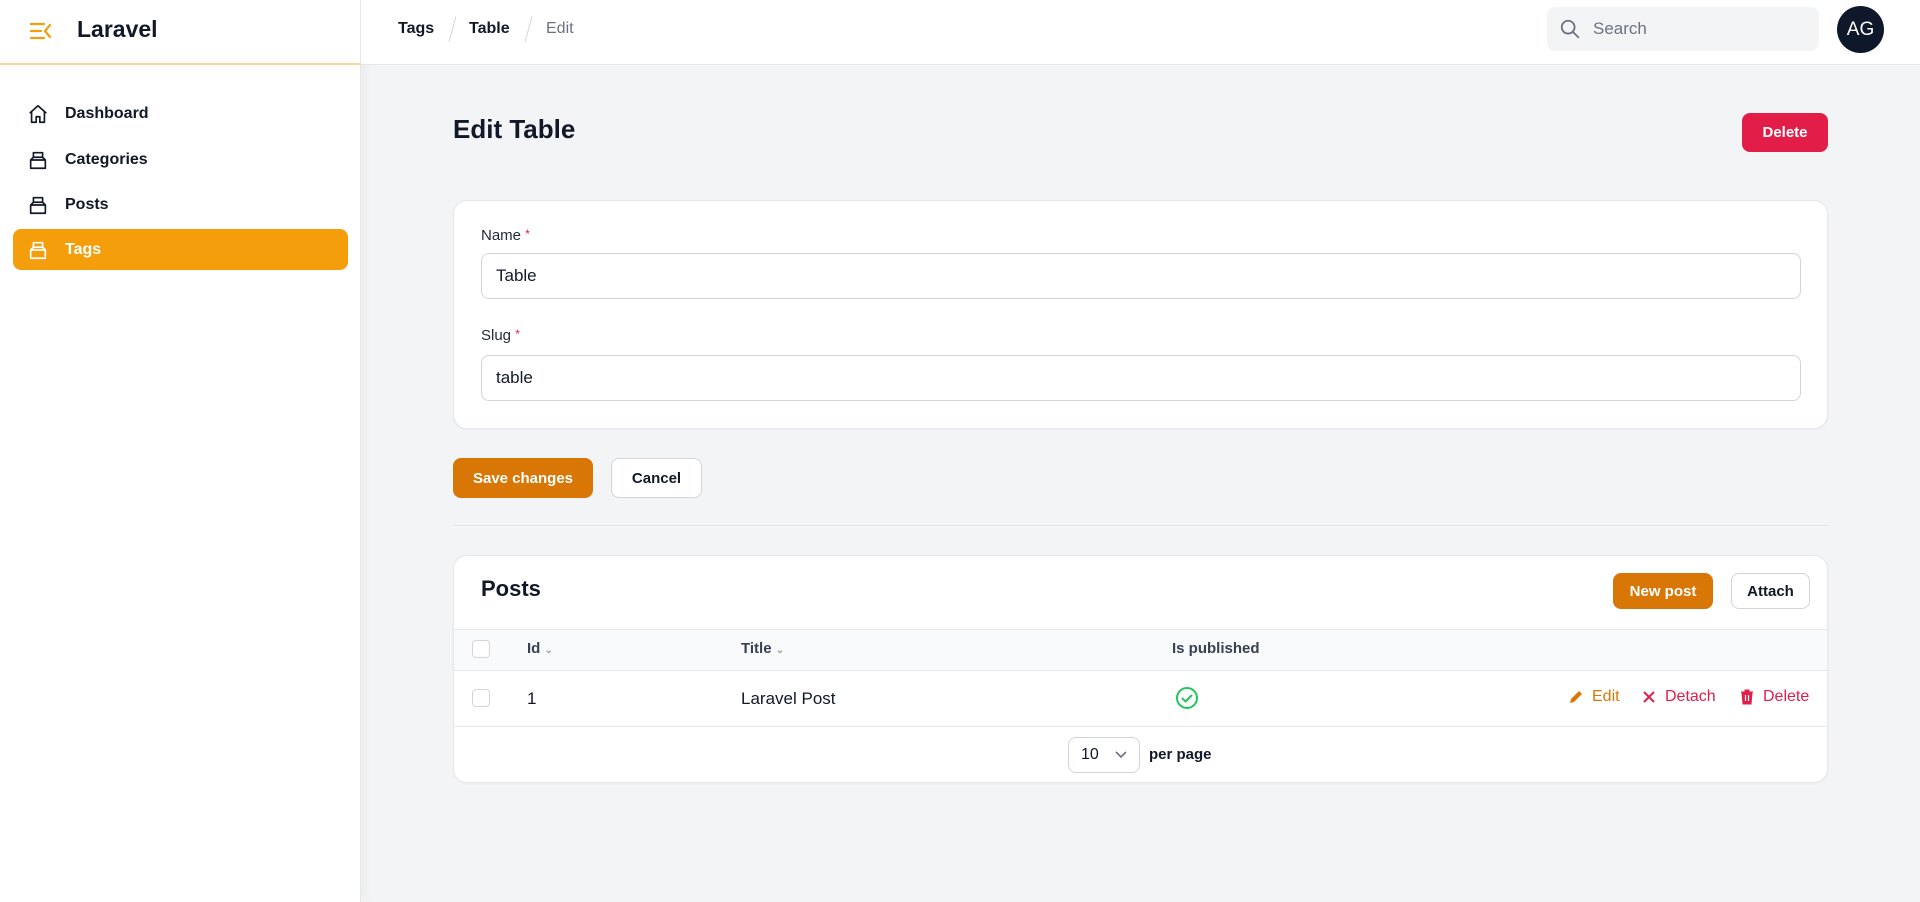 This screenshot has height=902, width=1920. Describe the element at coordinates (180, 113) in the screenshot. I see `sidebar-item-dashboard: Dashboard` at that location.